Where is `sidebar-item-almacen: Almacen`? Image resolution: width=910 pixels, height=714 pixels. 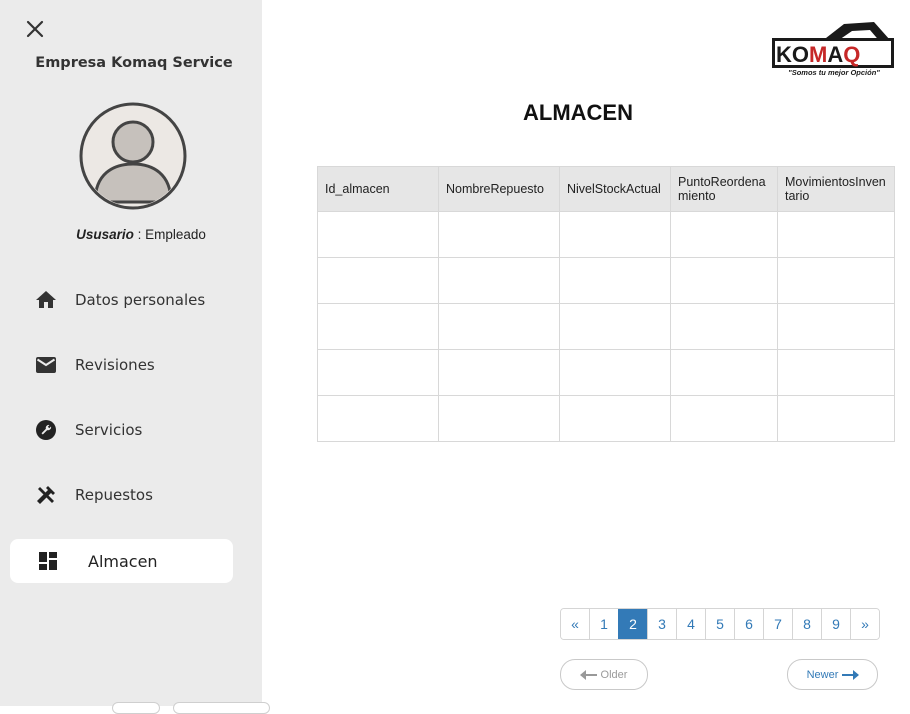 sidebar-item-almacen: Almacen is located at coordinates (121, 561).